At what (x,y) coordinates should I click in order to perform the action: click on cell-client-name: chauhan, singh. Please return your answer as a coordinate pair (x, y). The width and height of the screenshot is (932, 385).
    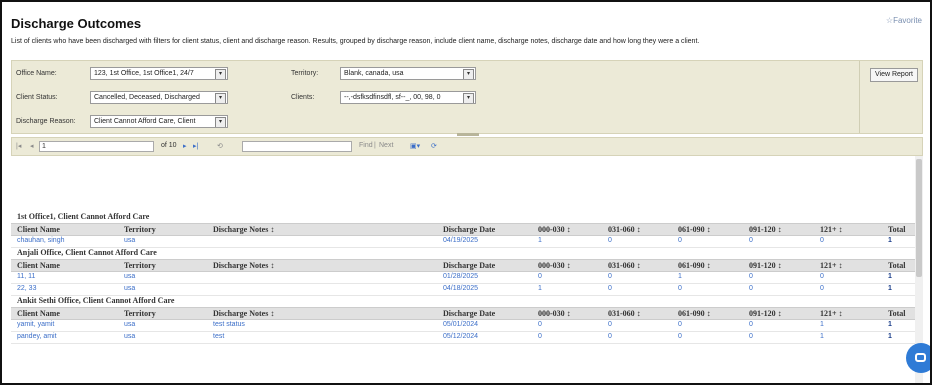
    Looking at the image, I should click on (40, 240).